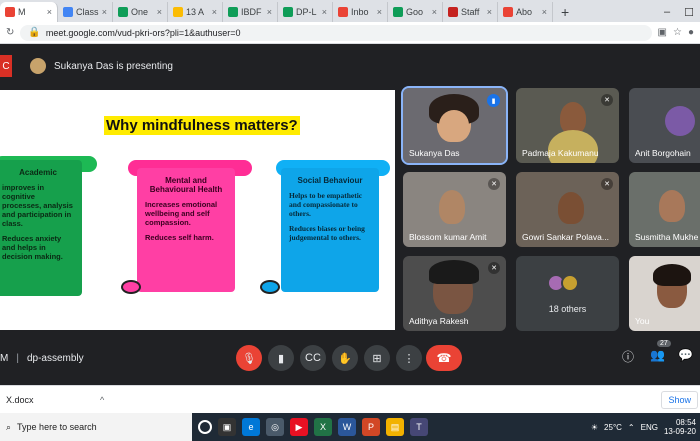 Image resolution: width=700 pixels, height=441 pixels. I want to click on cortana-icon, so click(205, 427).